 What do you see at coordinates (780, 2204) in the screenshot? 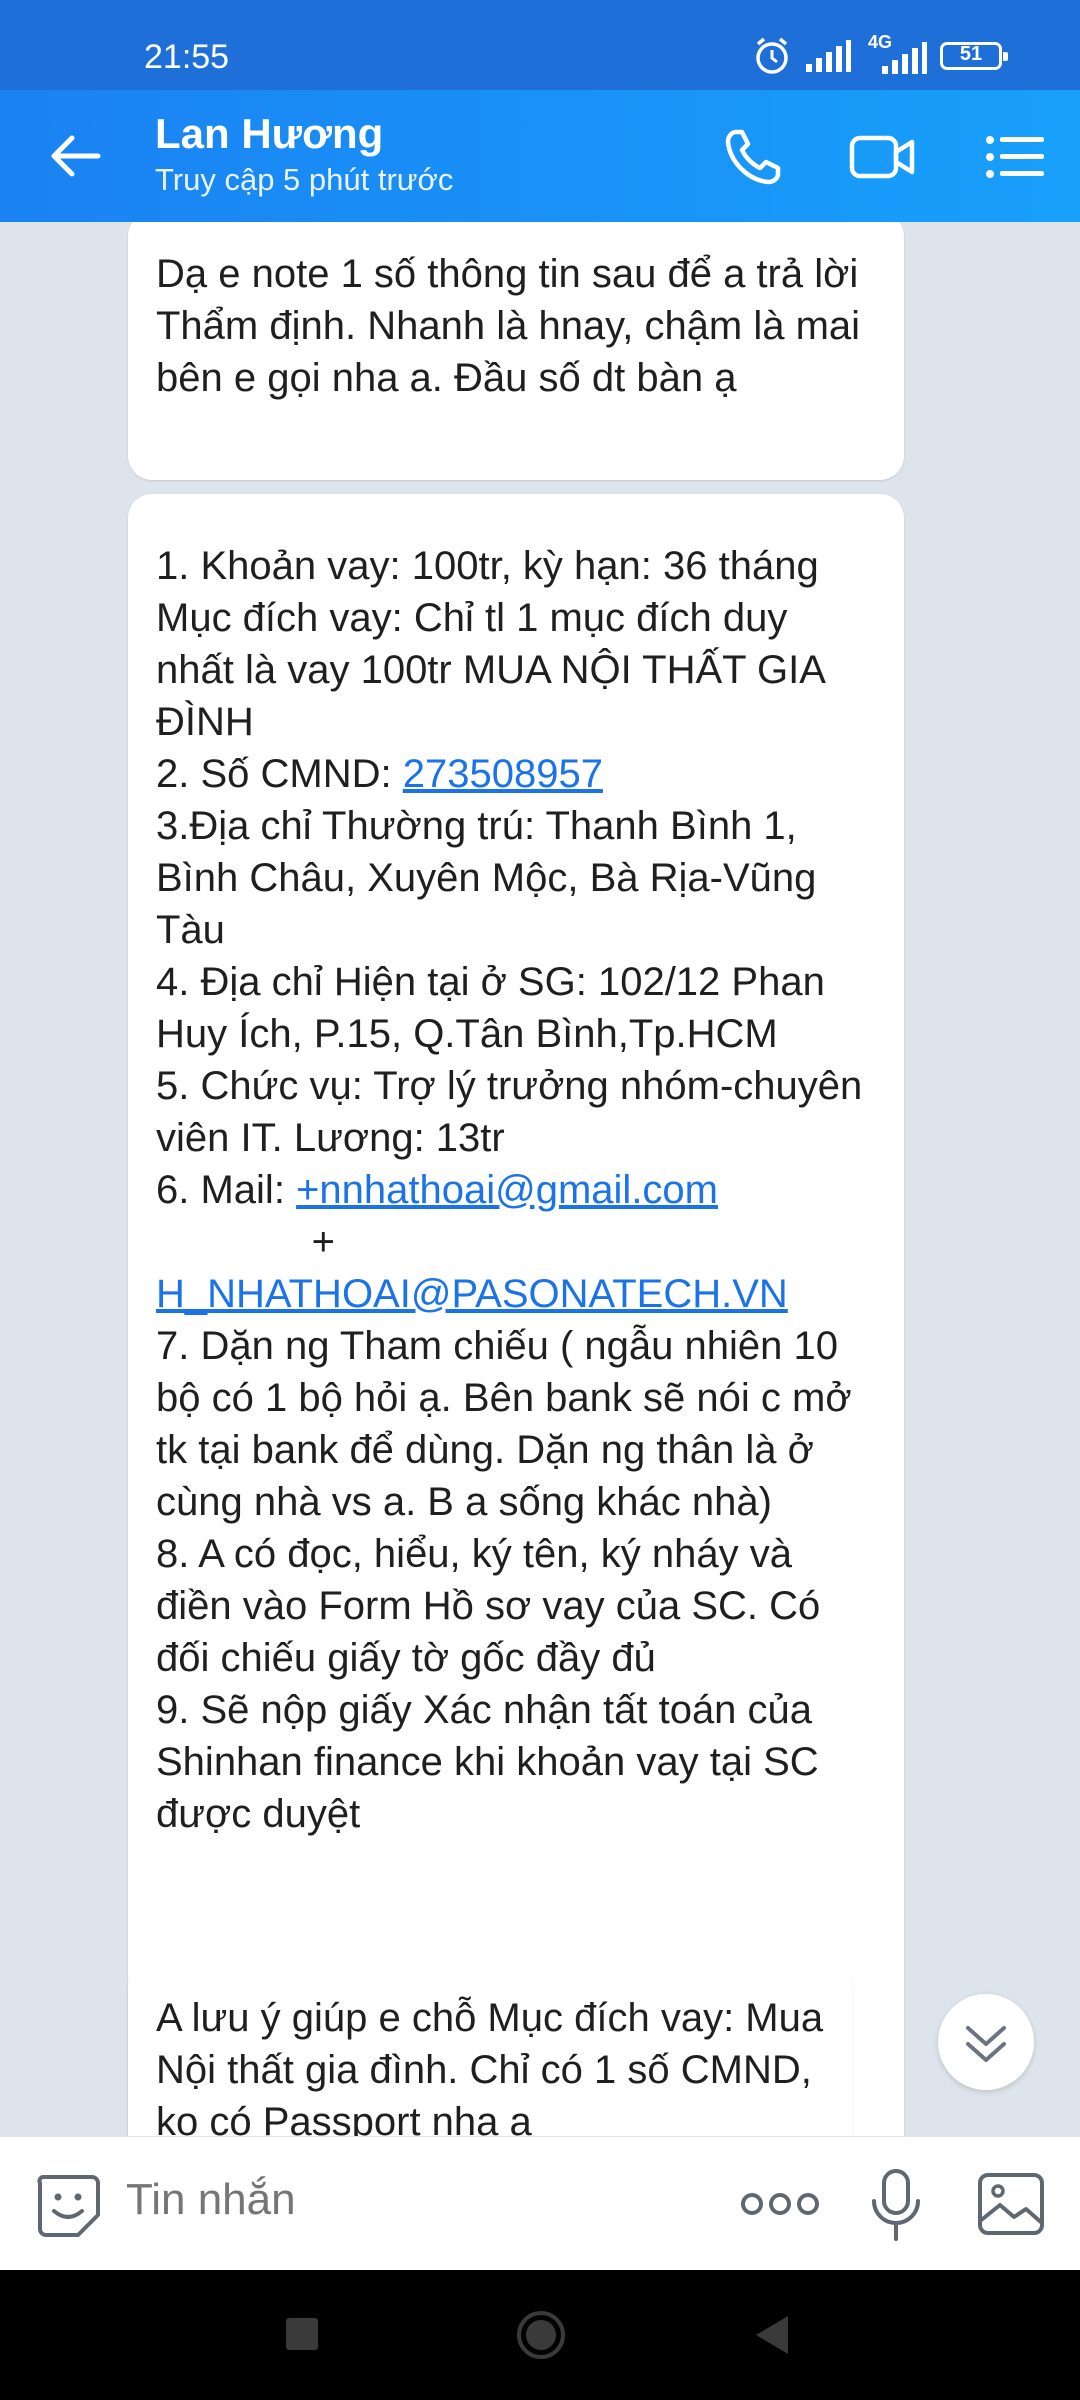
I see `more-dots-icon` at bounding box center [780, 2204].